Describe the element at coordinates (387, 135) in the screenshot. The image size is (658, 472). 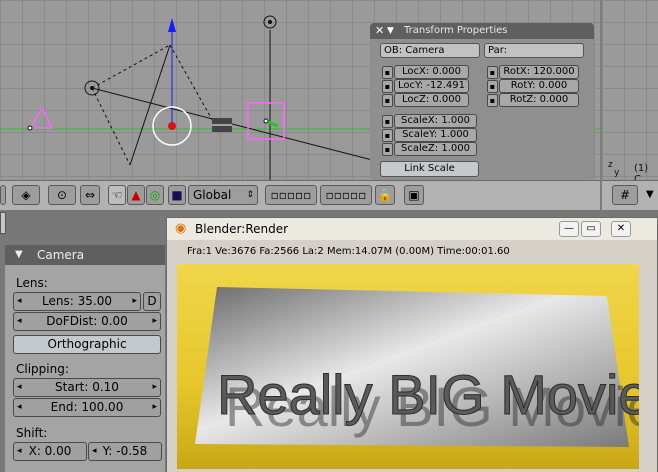
I see `lock-scaley-icon: ▪` at that location.